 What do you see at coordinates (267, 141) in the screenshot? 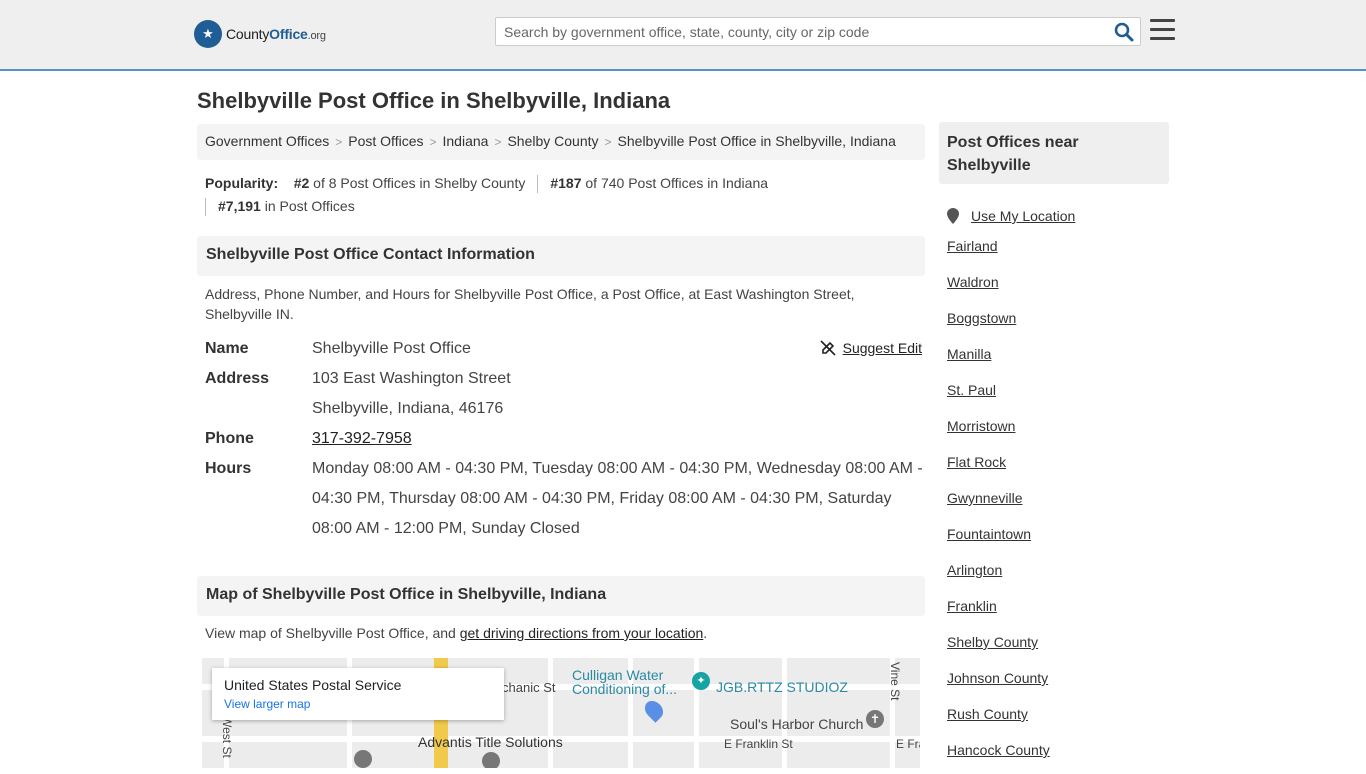
I see `breadcrumb-government-offices: Government Offices` at bounding box center [267, 141].